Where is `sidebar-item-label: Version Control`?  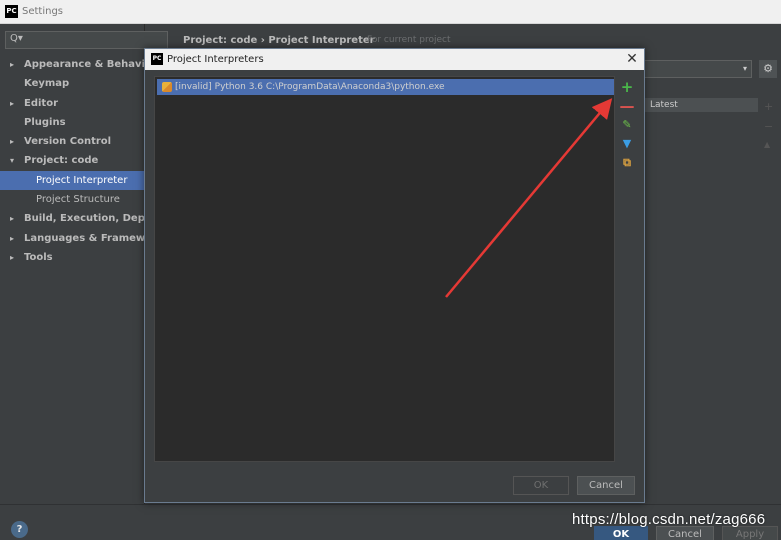 sidebar-item-label: Version Control is located at coordinates (68, 142).